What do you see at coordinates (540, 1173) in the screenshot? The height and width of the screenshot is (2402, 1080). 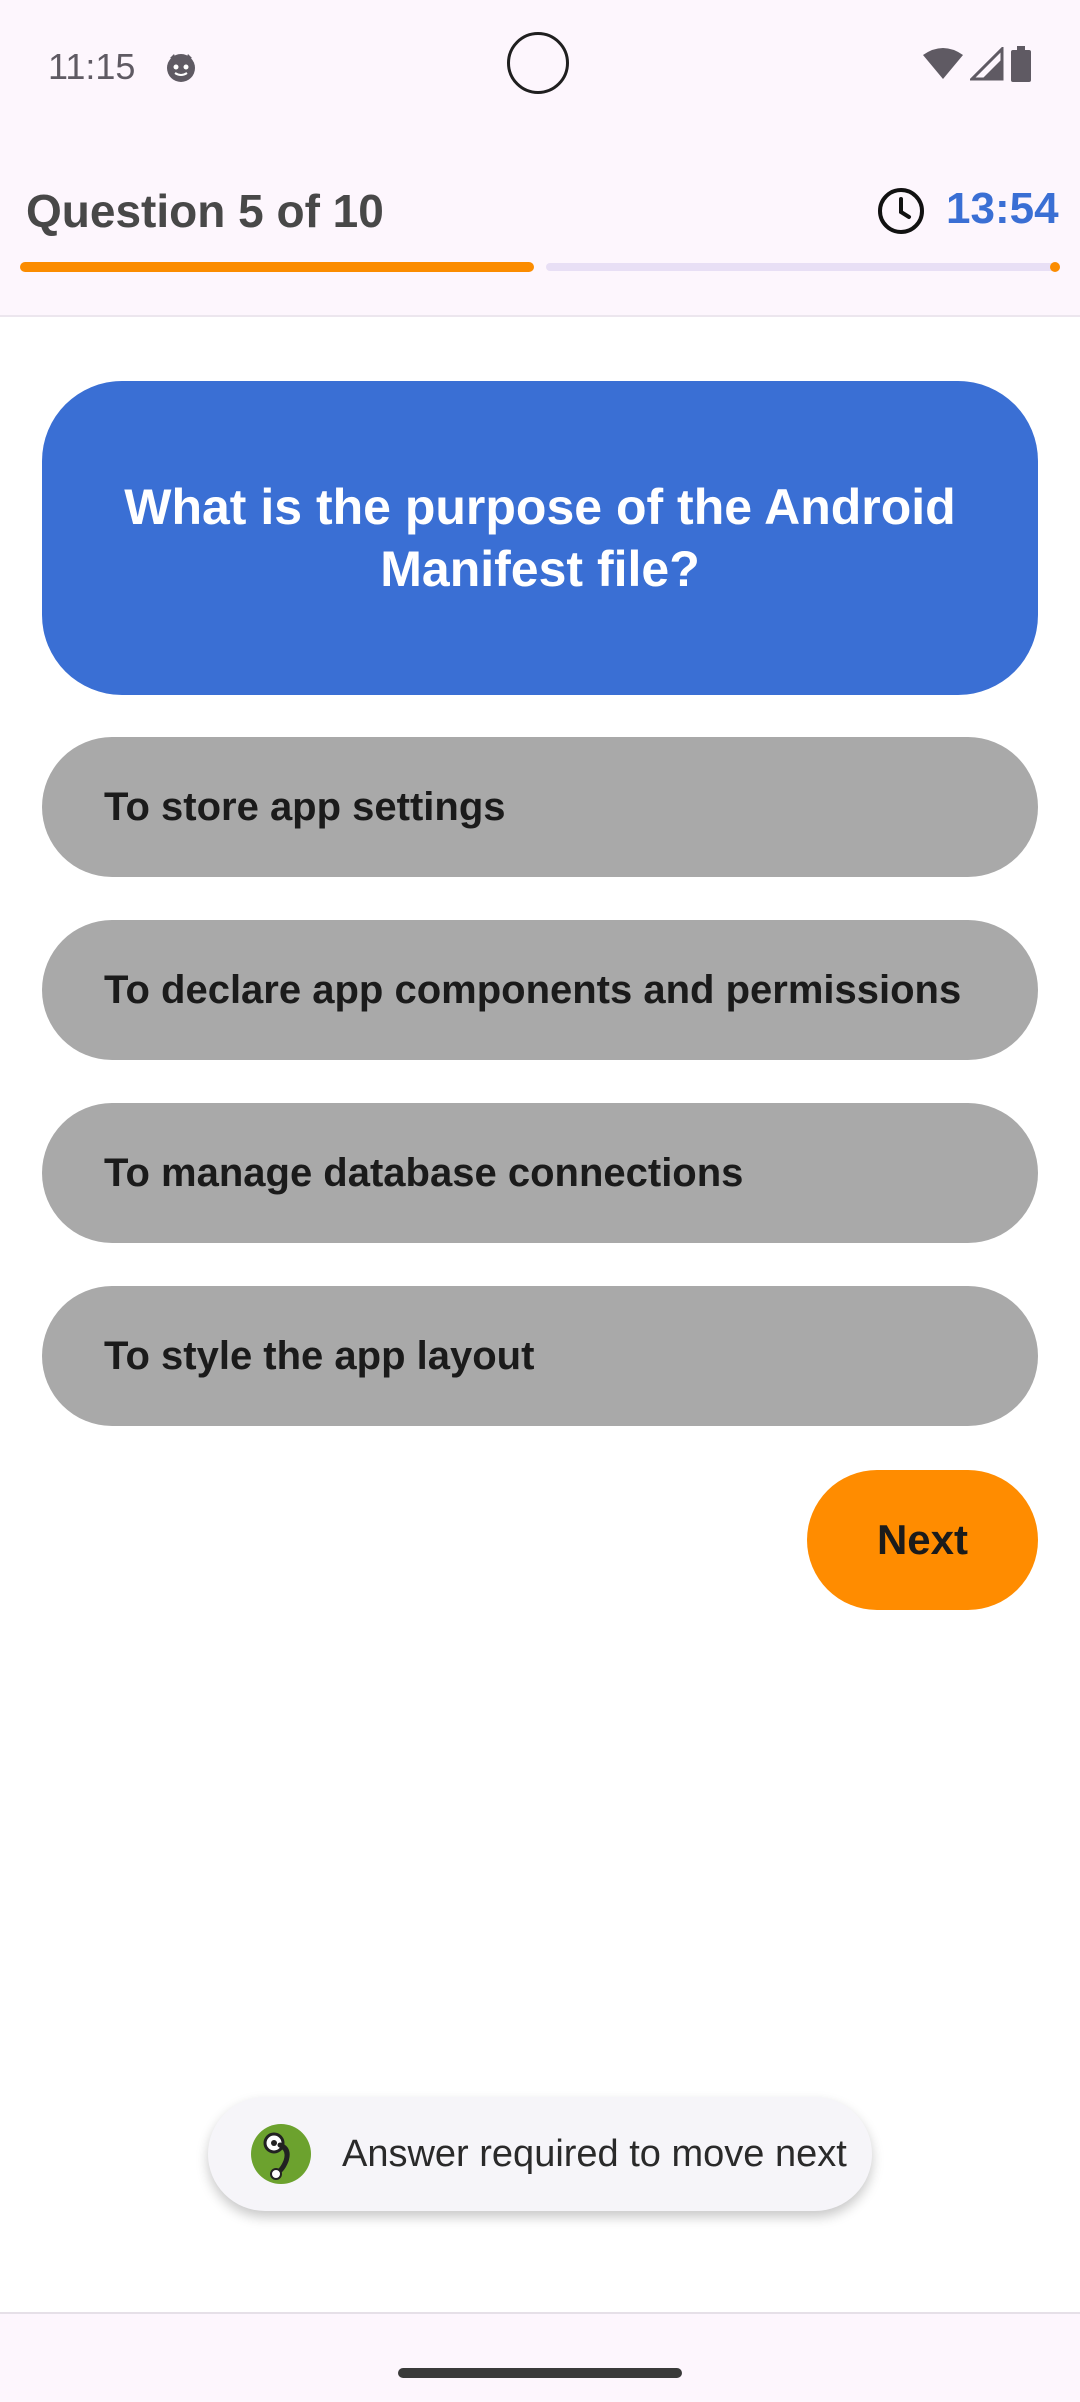 I see `answer-option-3: To manage database connections` at bounding box center [540, 1173].